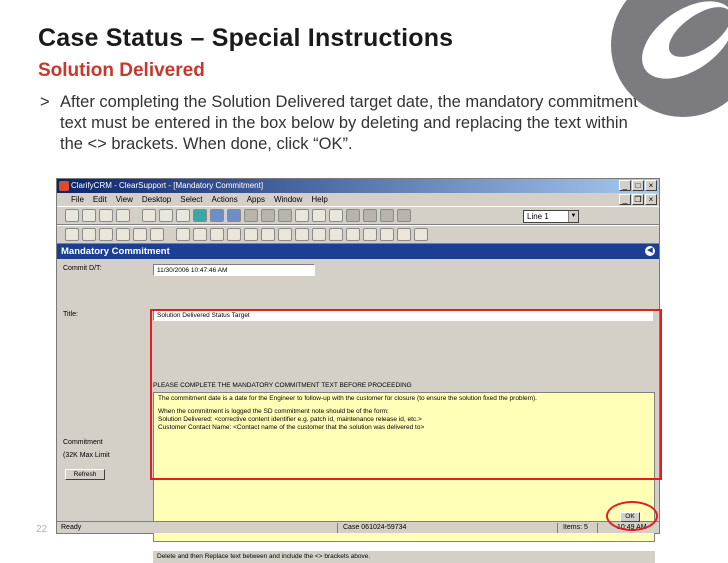 This screenshot has height=563, width=728. I want to click on chevron-down-icon: ▼, so click(573, 216).